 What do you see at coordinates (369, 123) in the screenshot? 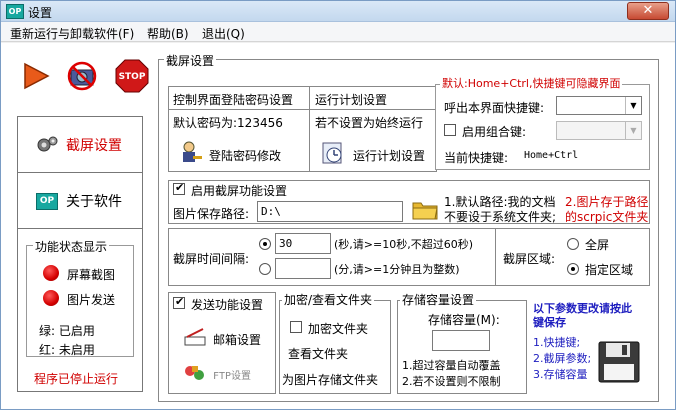
I see `plan-note: 若不设置为始终运行` at bounding box center [369, 123].